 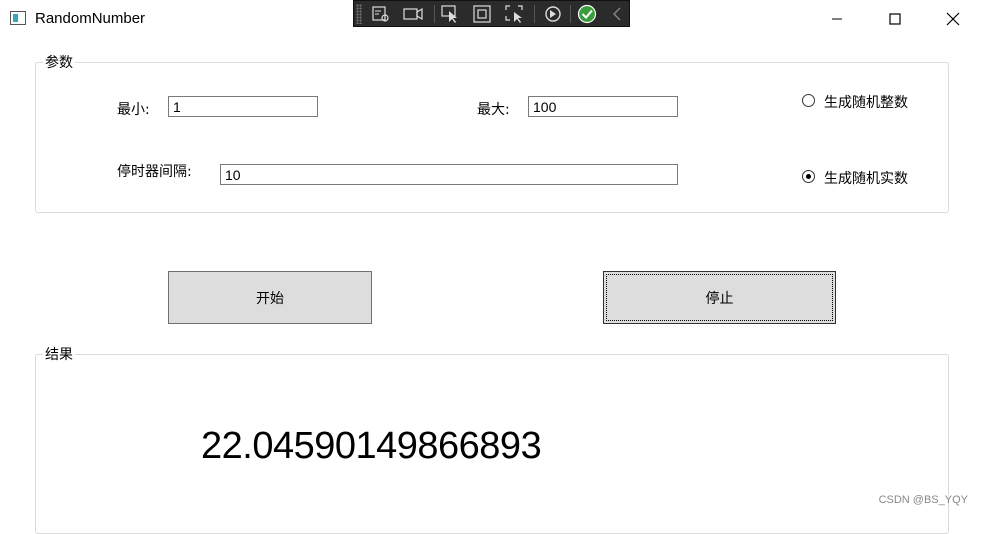 What do you see at coordinates (587, 14) in the screenshot?
I see `check-icon` at bounding box center [587, 14].